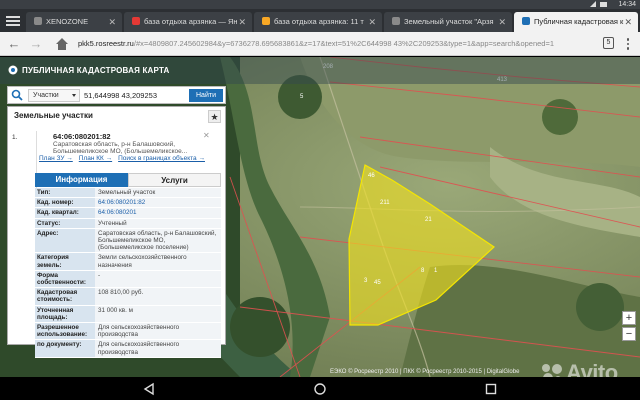 The width and height of the screenshot is (640, 400). I want to click on map-plot-label: 8, so click(423, 271).